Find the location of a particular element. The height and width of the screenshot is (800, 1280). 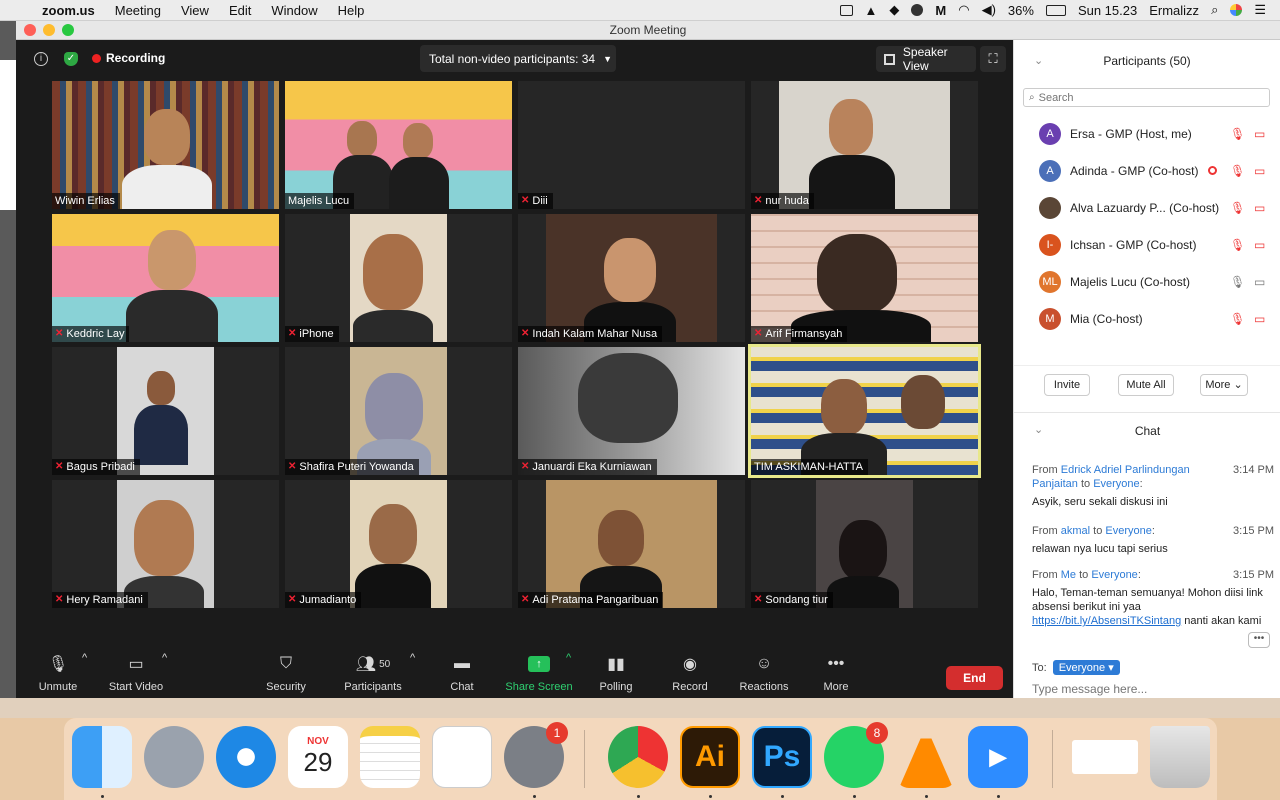

menu-window: Window is located at coordinates (294, 10).